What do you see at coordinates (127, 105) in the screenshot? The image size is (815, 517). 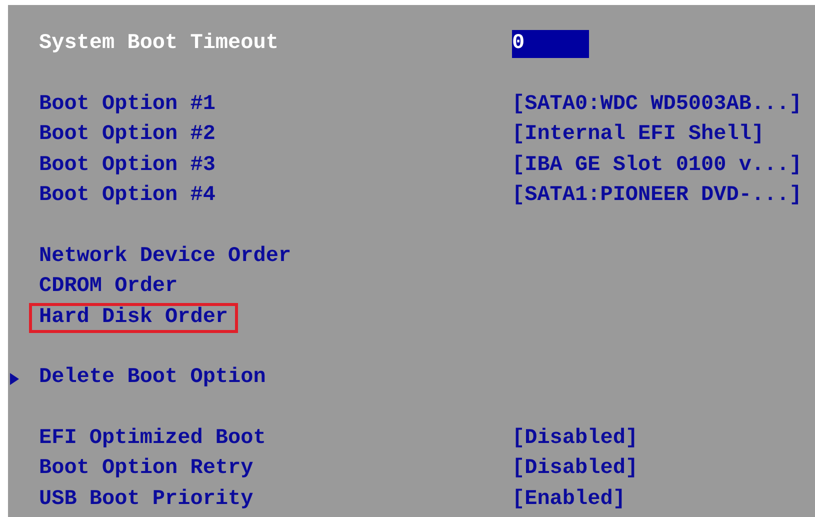 I see `menu-item: Boot Option #1` at bounding box center [127, 105].